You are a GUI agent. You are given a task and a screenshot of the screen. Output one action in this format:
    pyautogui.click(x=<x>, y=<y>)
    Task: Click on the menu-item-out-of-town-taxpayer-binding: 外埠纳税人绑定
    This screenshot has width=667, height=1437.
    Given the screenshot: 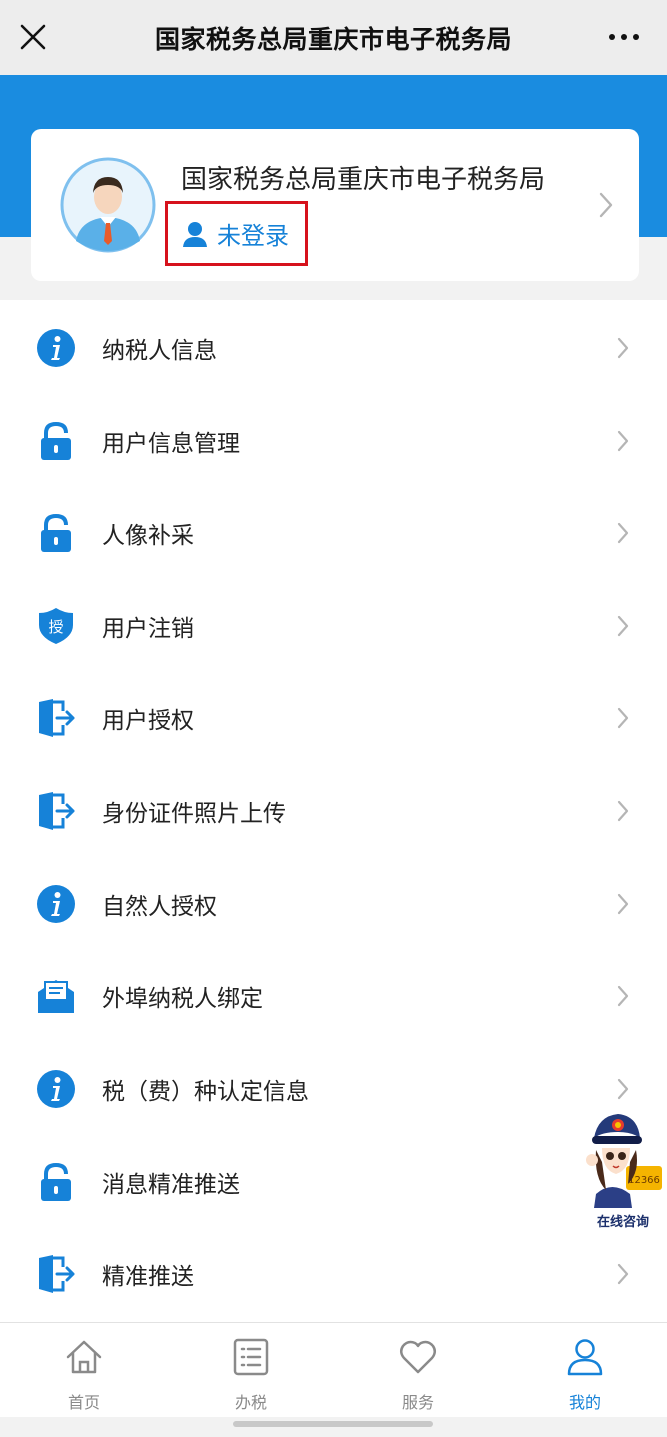 What is the action you would take?
    pyautogui.click(x=333, y=996)
    